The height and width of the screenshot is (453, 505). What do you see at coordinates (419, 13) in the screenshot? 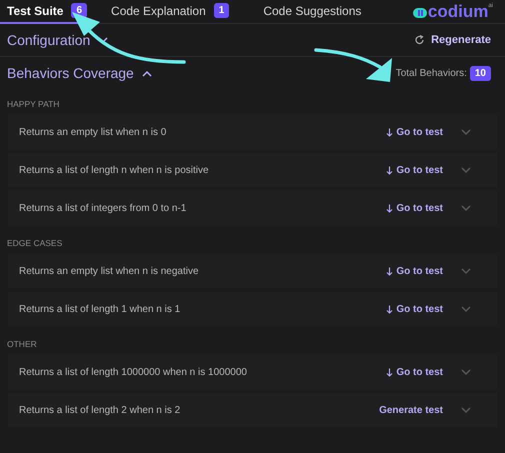
I see `logo-icon` at bounding box center [419, 13].